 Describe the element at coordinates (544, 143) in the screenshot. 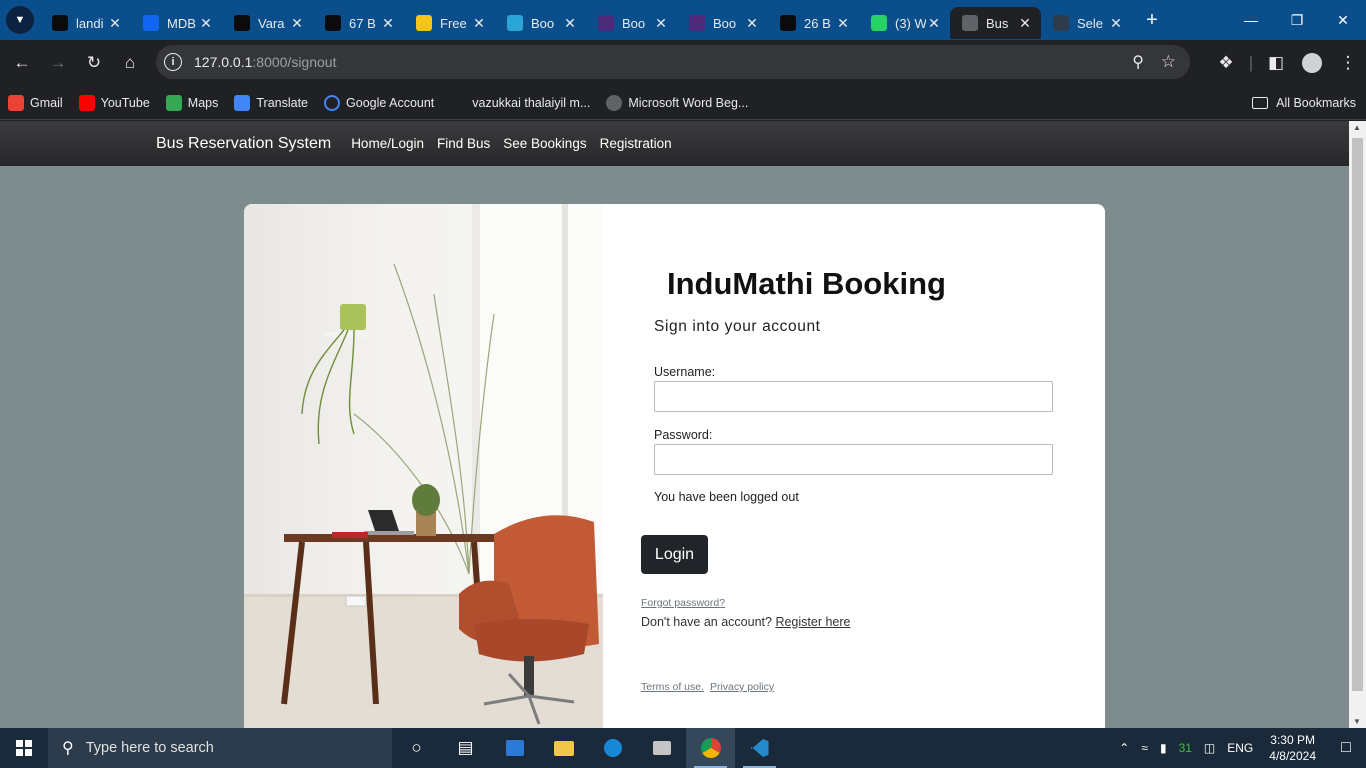

I see `nav-link-see-bookings: See Bookings` at that location.